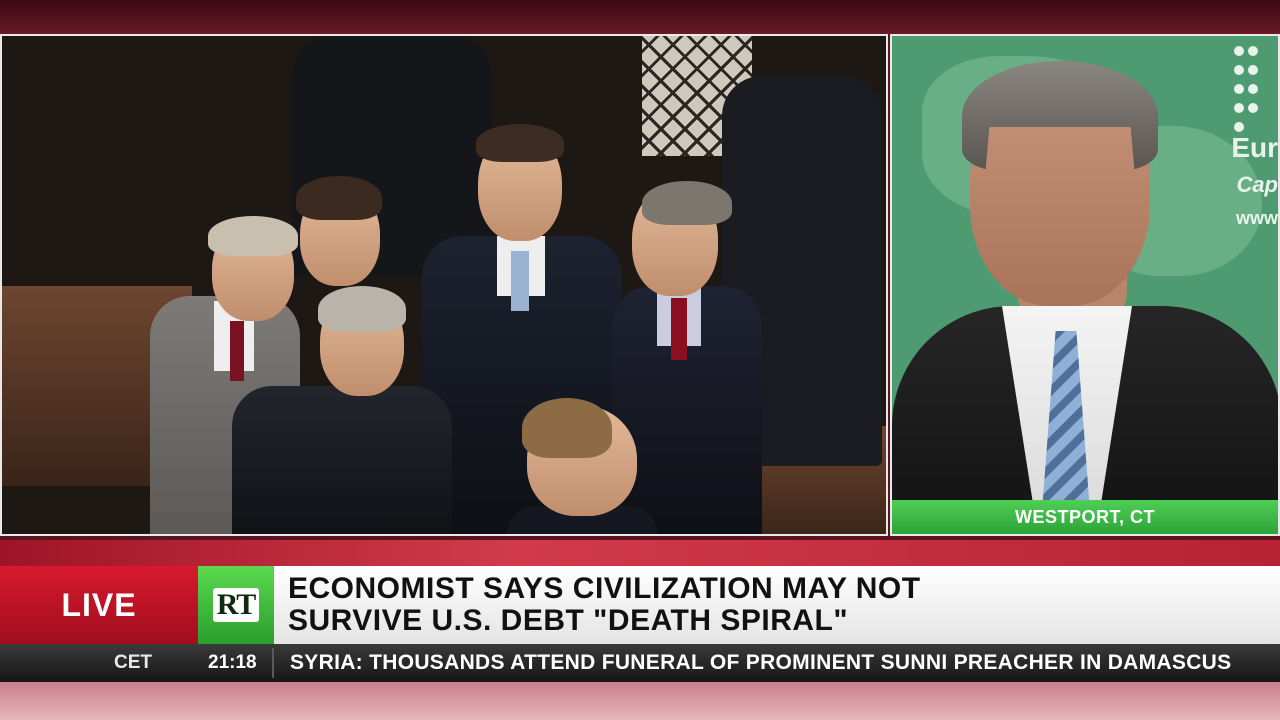  I want to click on headline-line-2: SURVIVE U.S. DEBT "DEATH SPIRAL", so click(568, 620).